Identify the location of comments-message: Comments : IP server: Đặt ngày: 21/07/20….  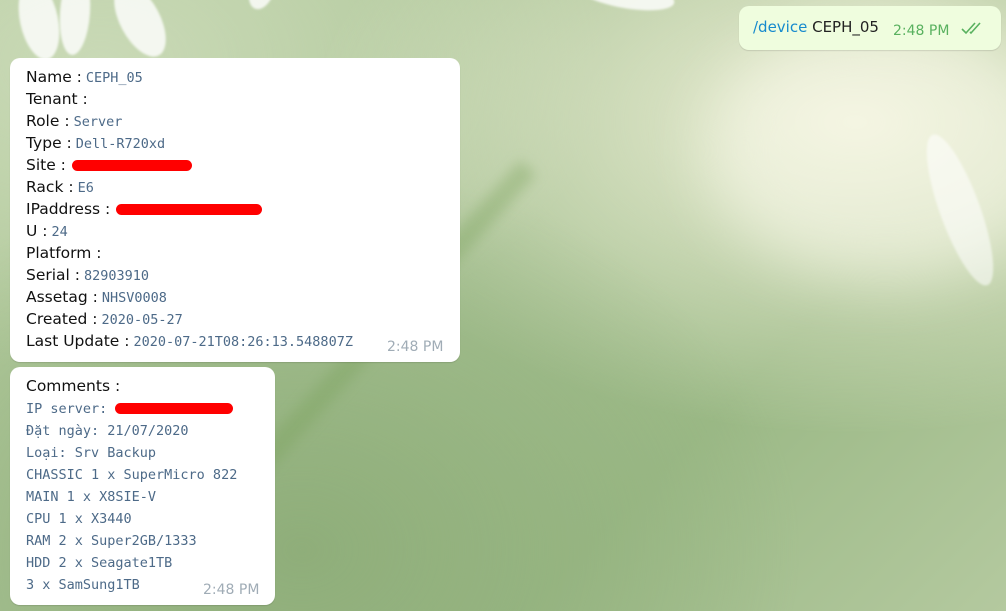
(142, 486).